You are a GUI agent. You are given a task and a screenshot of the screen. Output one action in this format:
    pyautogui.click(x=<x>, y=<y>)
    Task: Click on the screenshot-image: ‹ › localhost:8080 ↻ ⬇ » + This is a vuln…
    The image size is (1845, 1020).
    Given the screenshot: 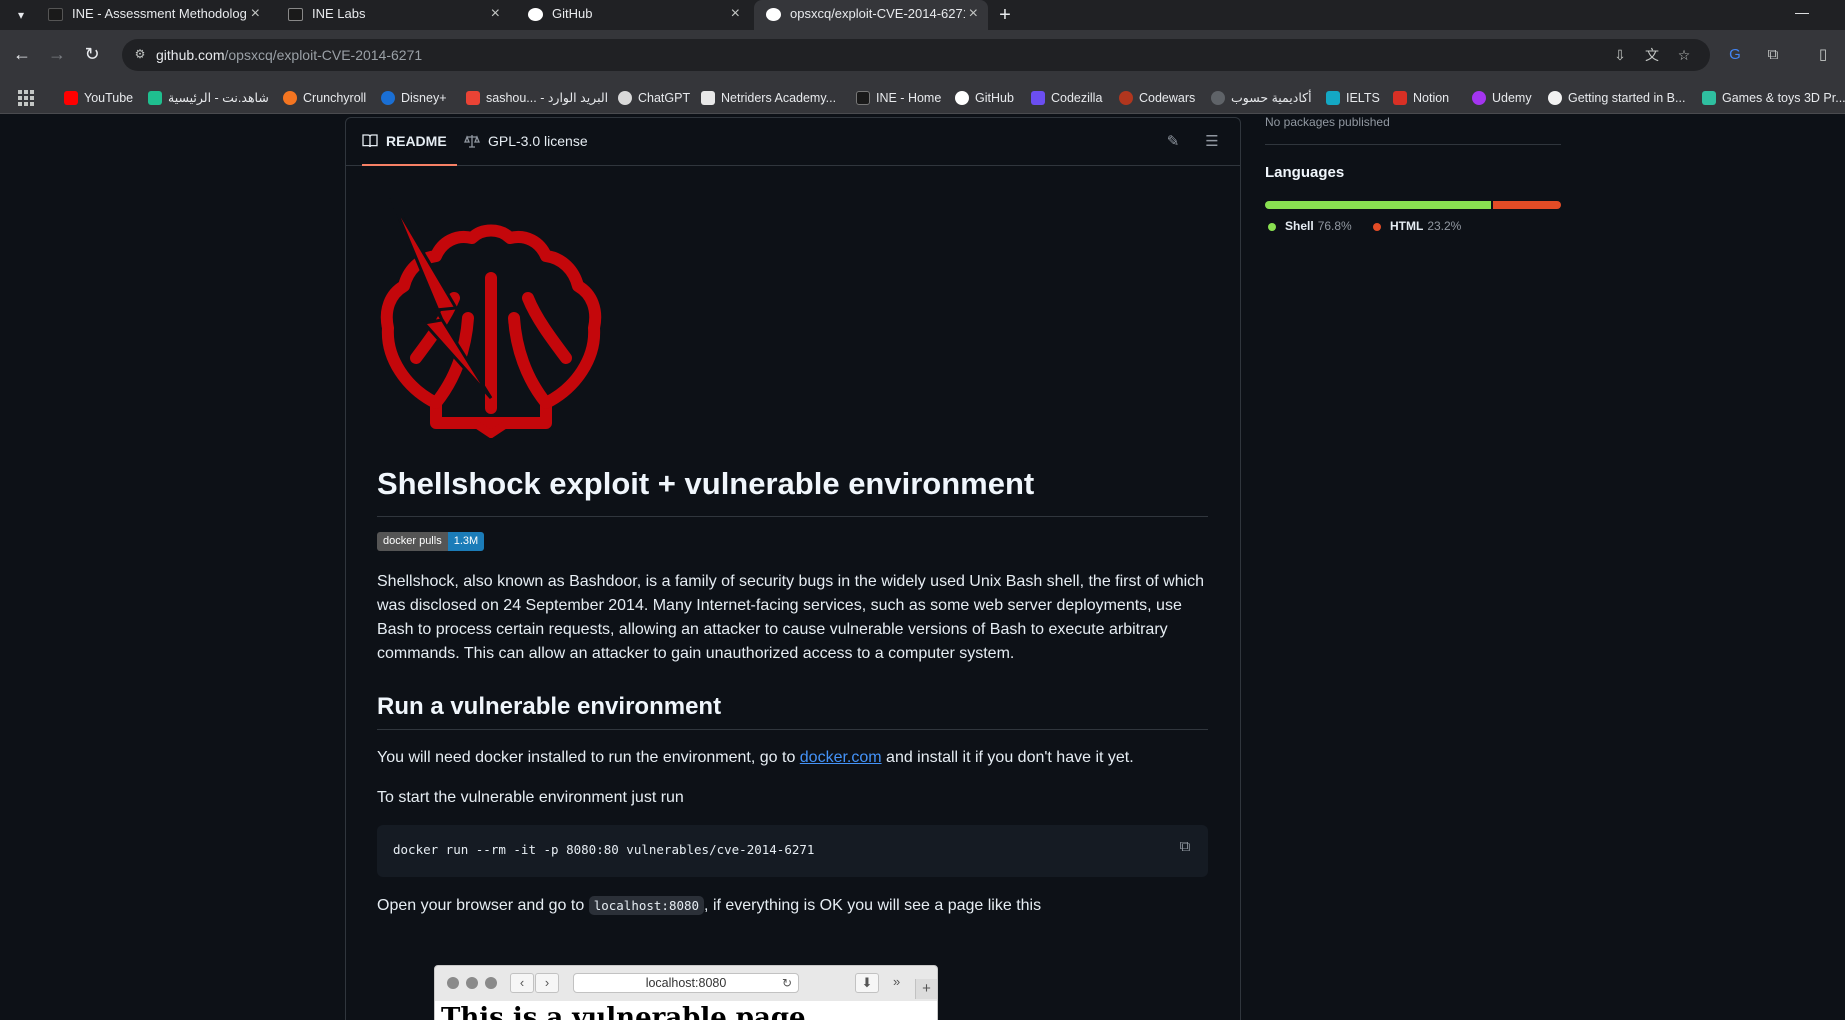 What is the action you would take?
    pyautogui.click(x=686, y=992)
    